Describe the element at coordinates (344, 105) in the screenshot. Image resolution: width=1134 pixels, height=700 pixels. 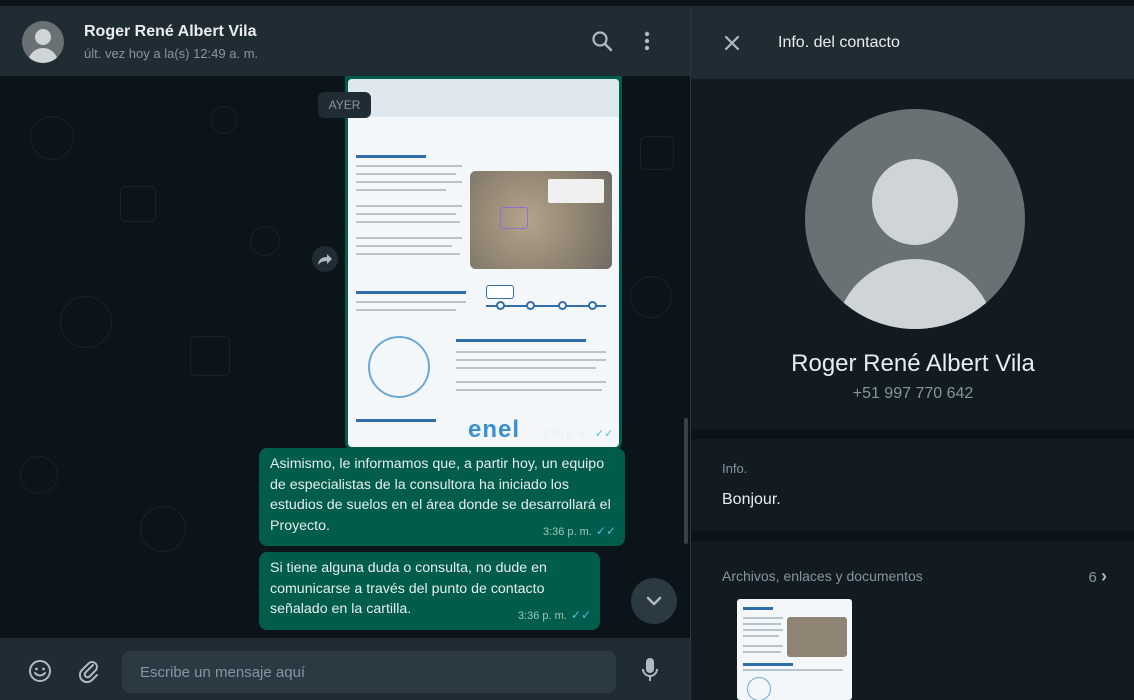
I see `date-separator: AYER` at that location.